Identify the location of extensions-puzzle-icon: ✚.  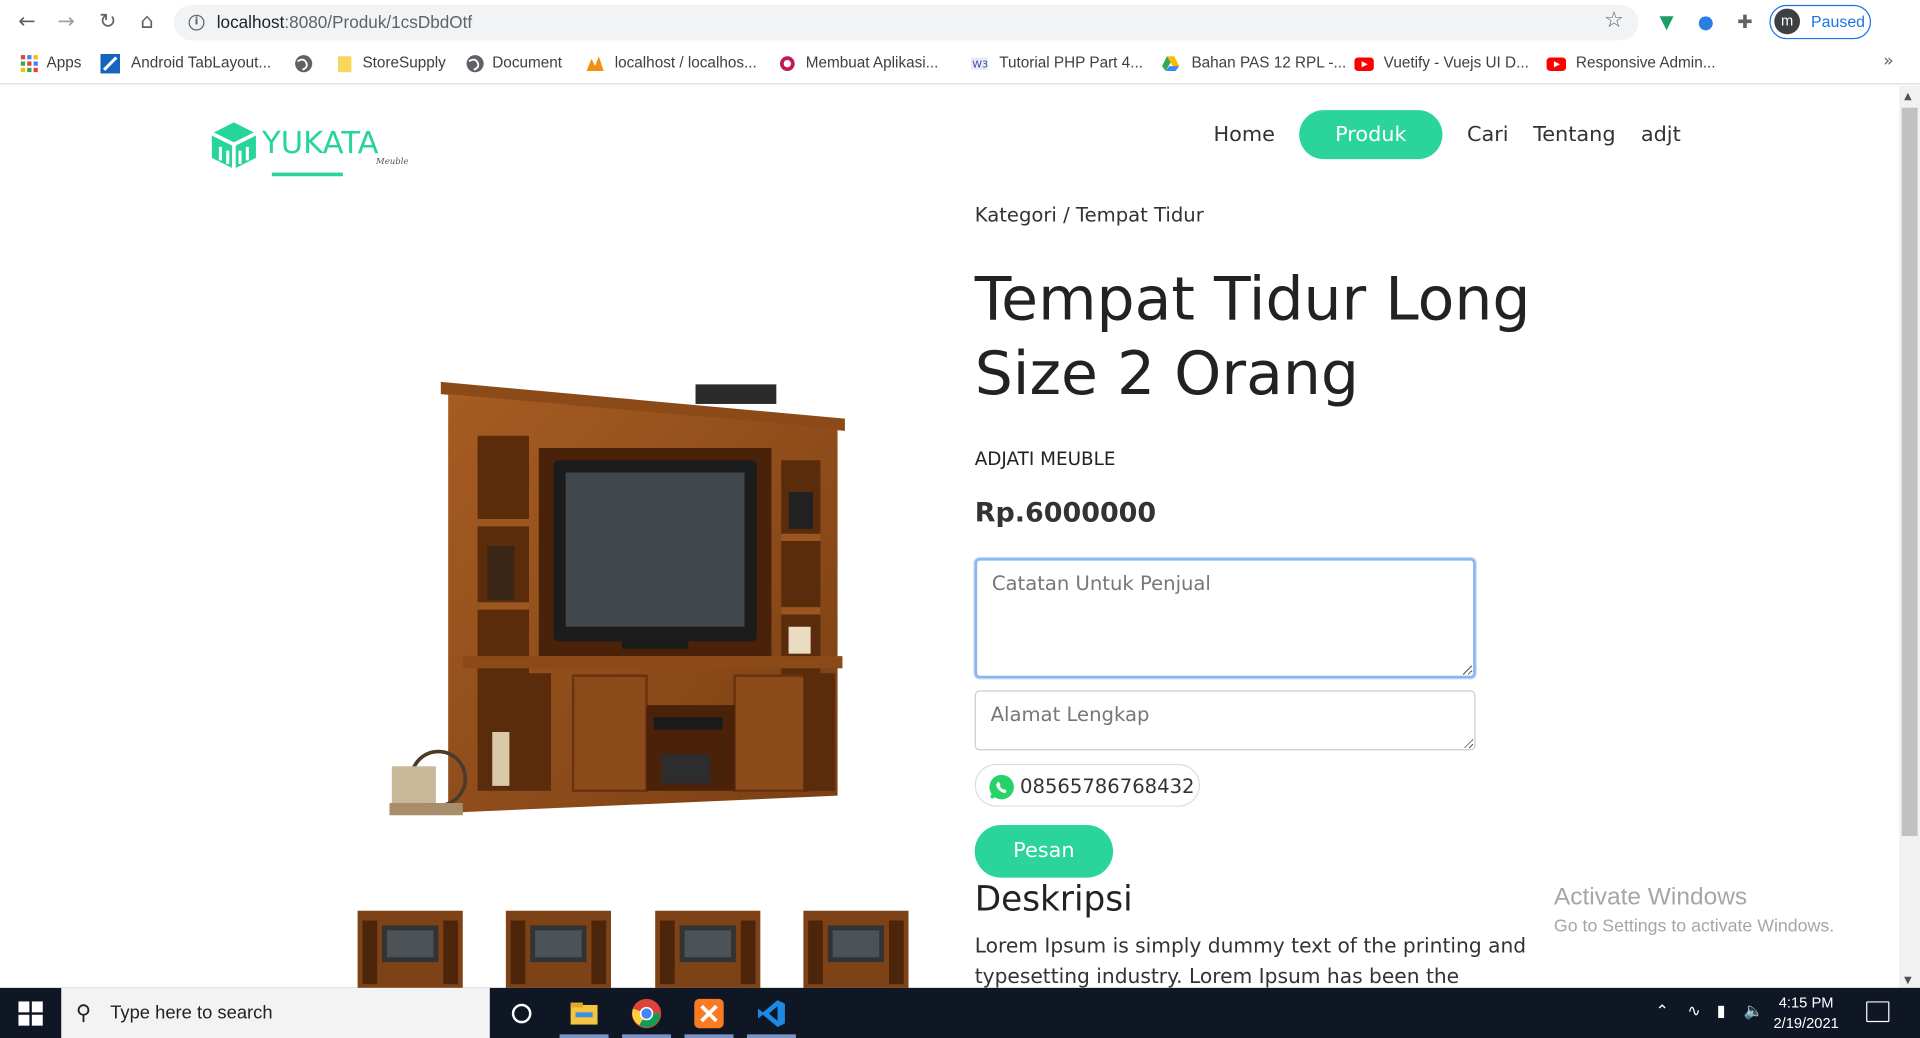
(1744, 22).